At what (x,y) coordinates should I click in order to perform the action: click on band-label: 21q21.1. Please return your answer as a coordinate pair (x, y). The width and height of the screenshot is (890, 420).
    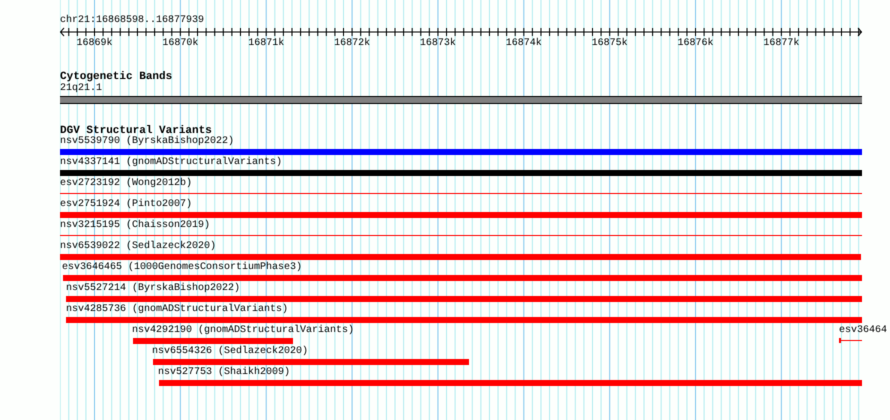
    Looking at the image, I should click on (82, 89).